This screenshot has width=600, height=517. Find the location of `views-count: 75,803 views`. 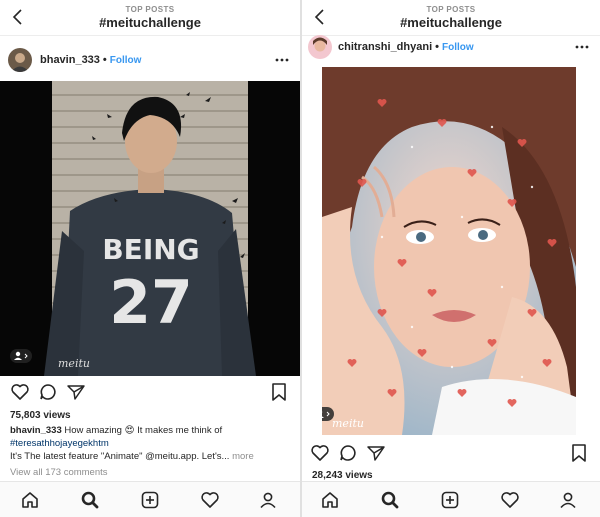

views-count: 75,803 views is located at coordinates (40, 415).